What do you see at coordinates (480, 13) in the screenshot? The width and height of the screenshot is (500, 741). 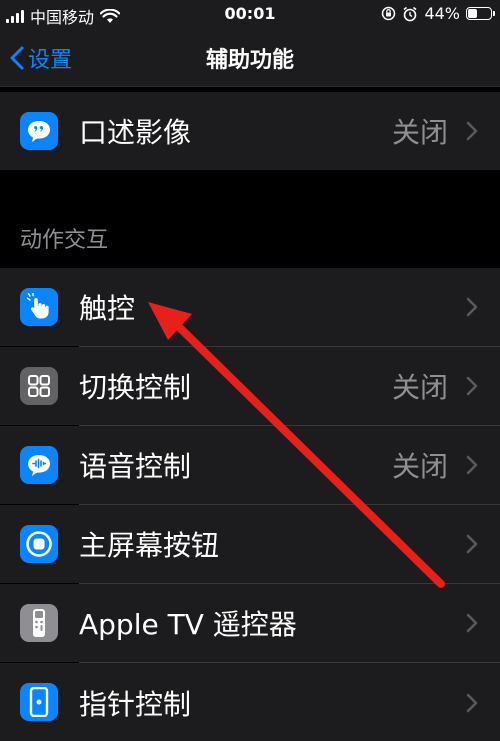 I see `battery-icon` at bounding box center [480, 13].